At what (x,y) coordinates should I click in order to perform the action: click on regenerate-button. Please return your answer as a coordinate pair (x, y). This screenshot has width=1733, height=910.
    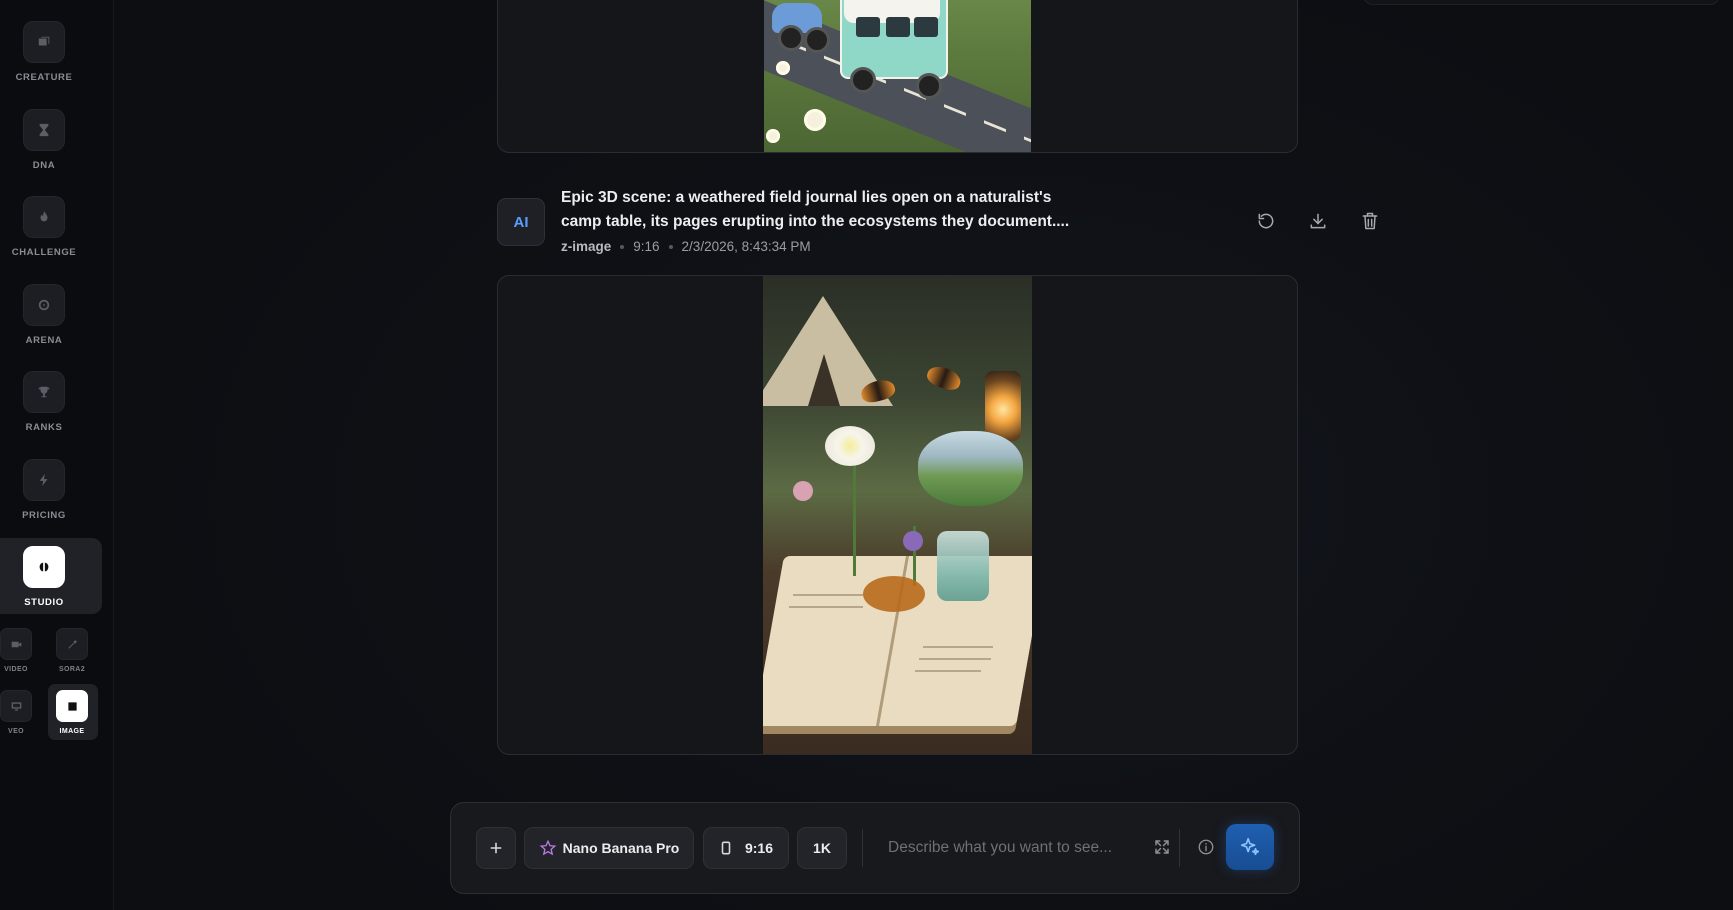
    Looking at the image, I should click on (1266, 221).